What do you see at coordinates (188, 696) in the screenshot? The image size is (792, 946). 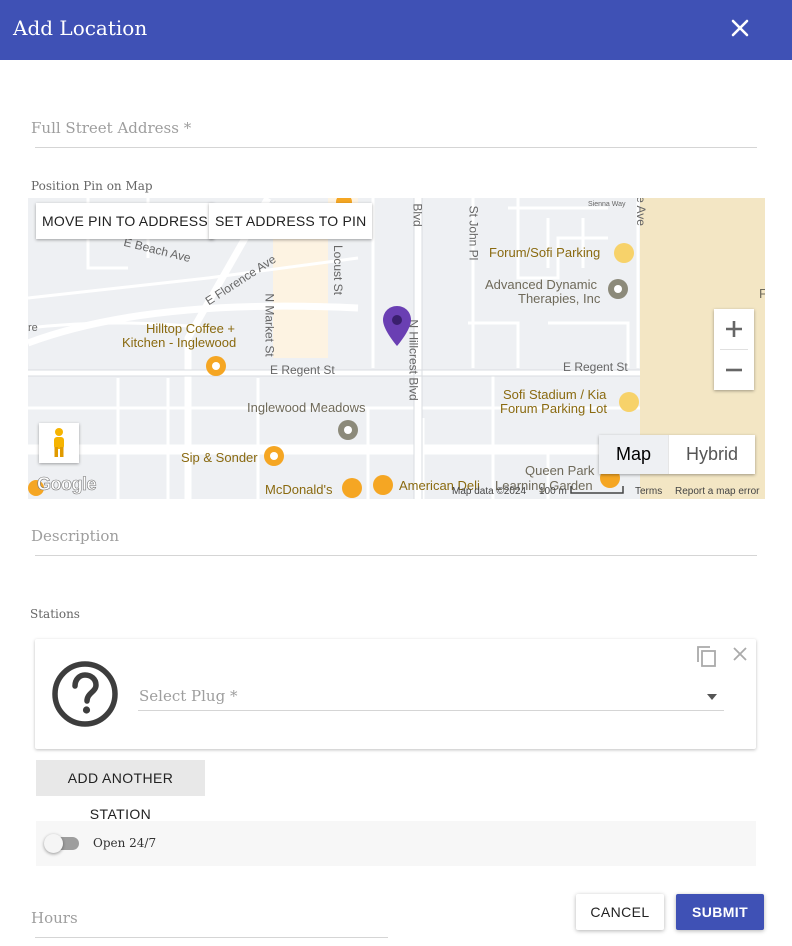 I see `select-plug-label: Select Plug *` at bounding box center [188, 696].